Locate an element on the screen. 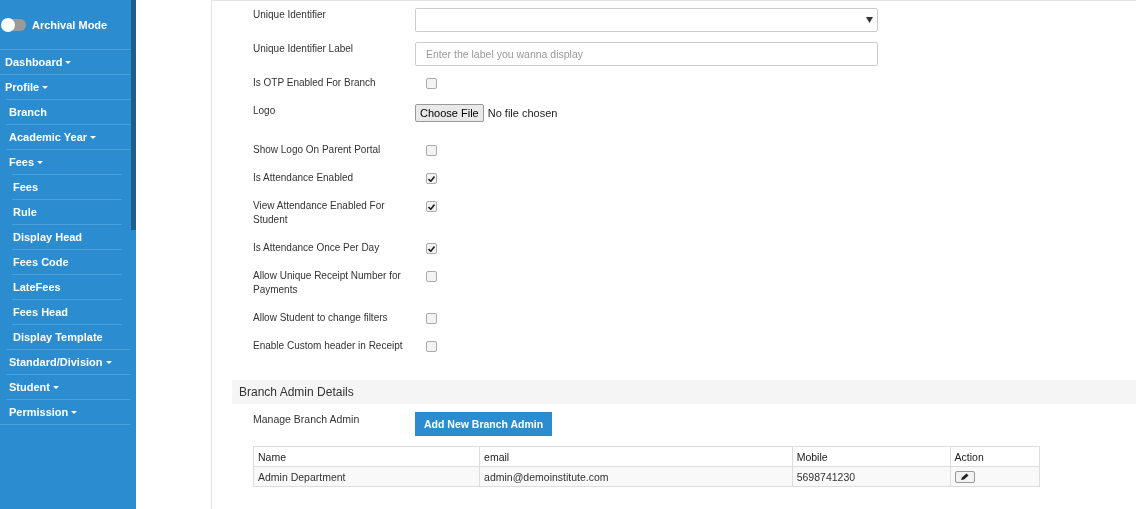 The height and width of the screenshot is (509, 1136). sidebar-item: Profile is located at coordinates (65, 87).